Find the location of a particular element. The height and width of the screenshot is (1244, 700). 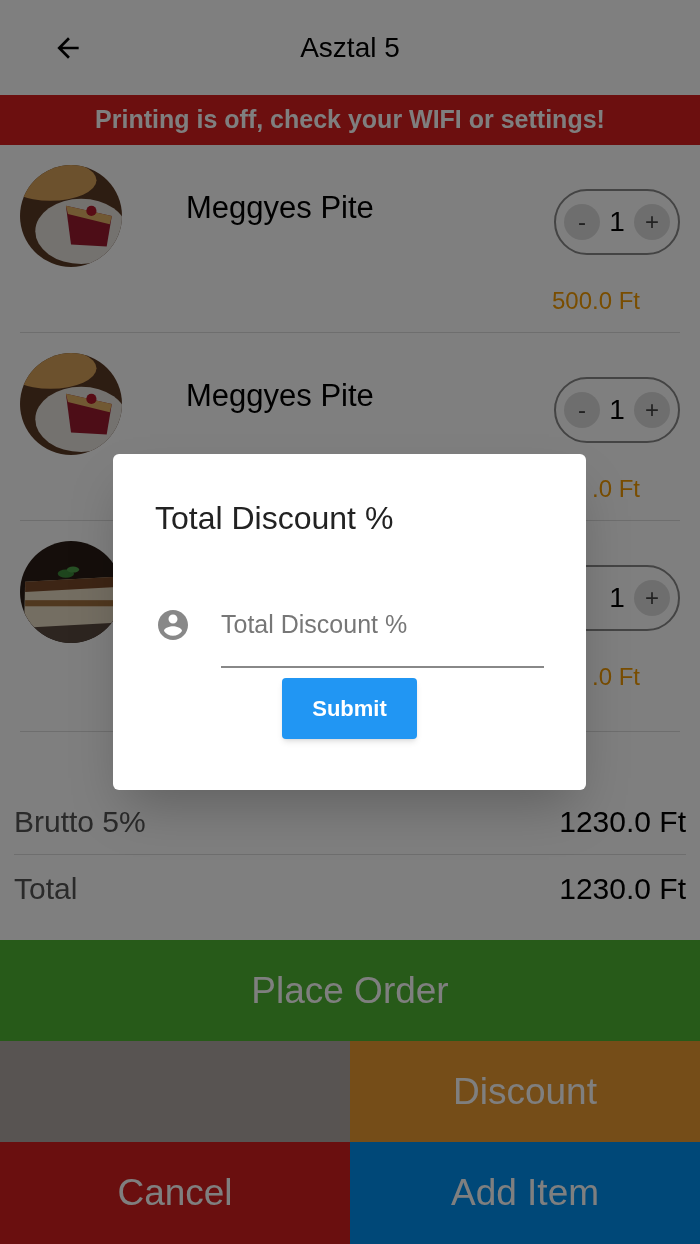

item-price: 500.0 Ft is located at coordinates (595, 301).